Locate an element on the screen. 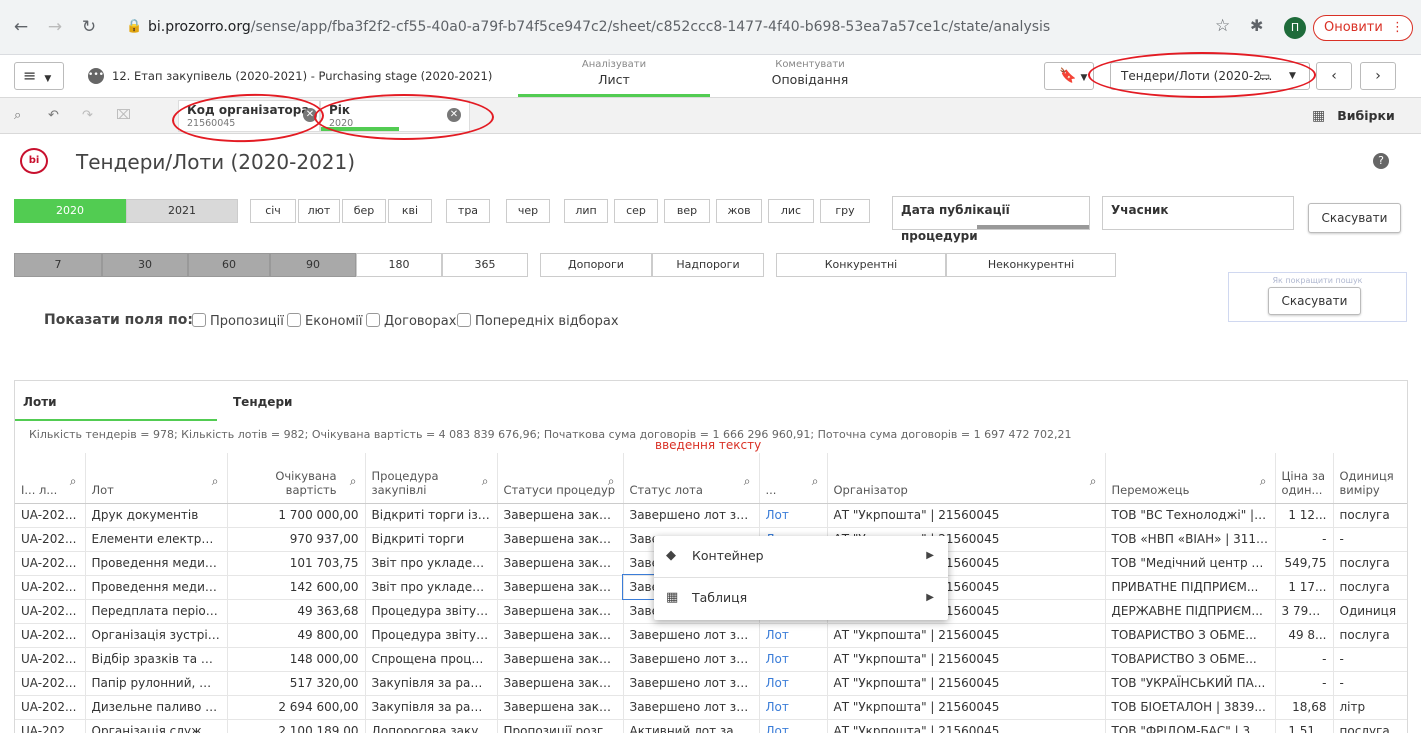  competitive-button: Конкурентні is located at coordinates (861, 265).